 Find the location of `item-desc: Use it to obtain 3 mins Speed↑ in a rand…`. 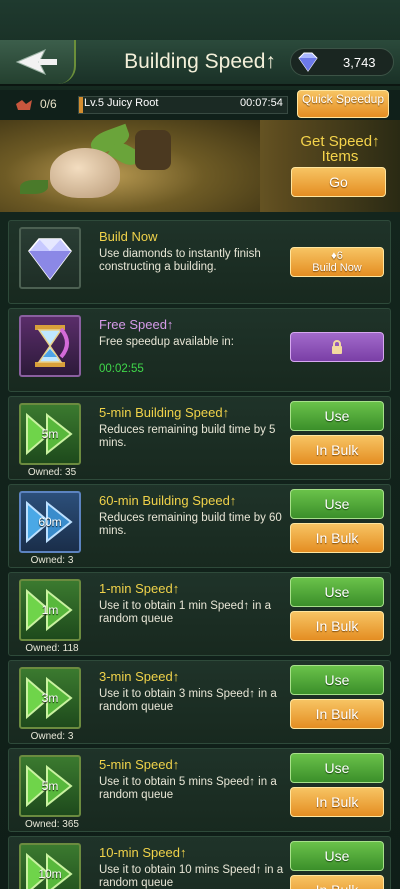

item-desc: Use it to obtain 3 mins Speed↑ in a rand… is located at coordinates (188, 700).